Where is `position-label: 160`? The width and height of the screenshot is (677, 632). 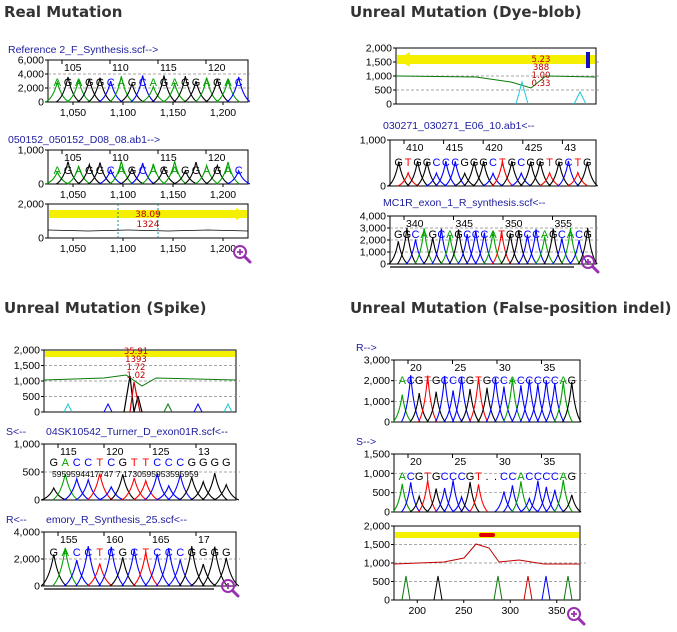
position-label: 160 is located at coordinates (115, 540).